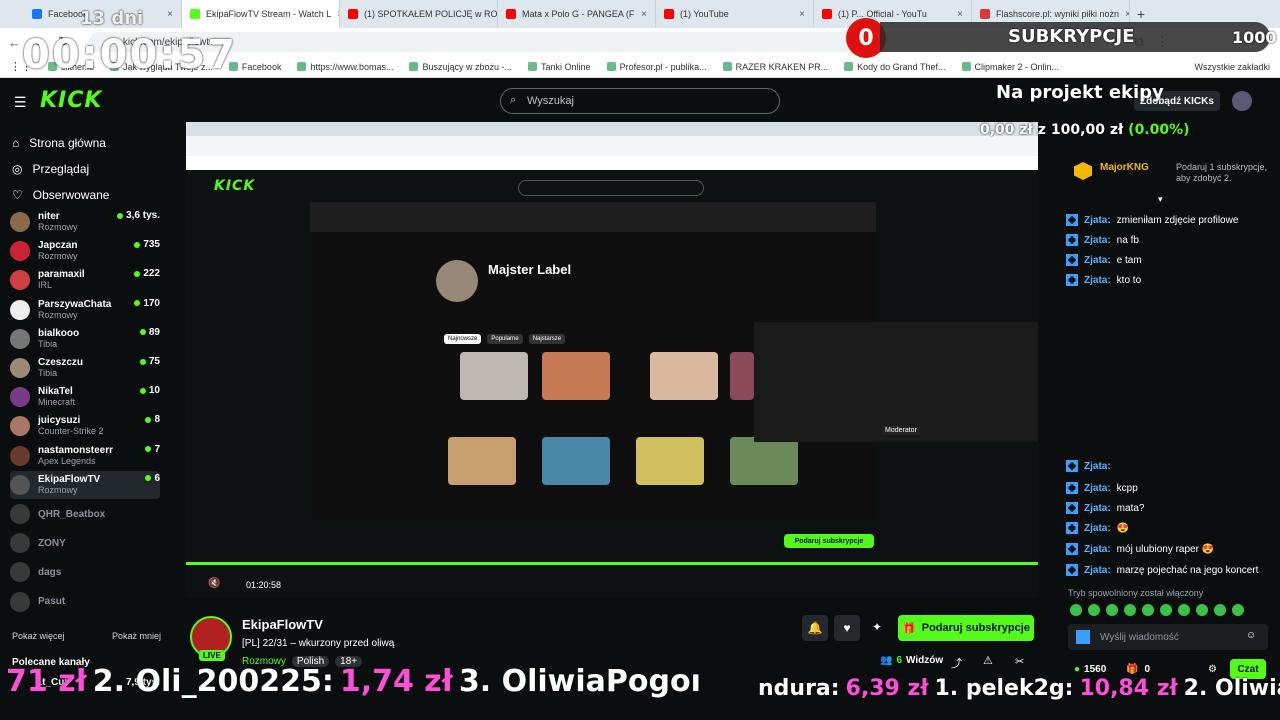 The height and width of the screenshot is (720, 1280). Describe the element at coordinates (71, 100) in the screenshot. I see `kick-logo: KICK` at that location.